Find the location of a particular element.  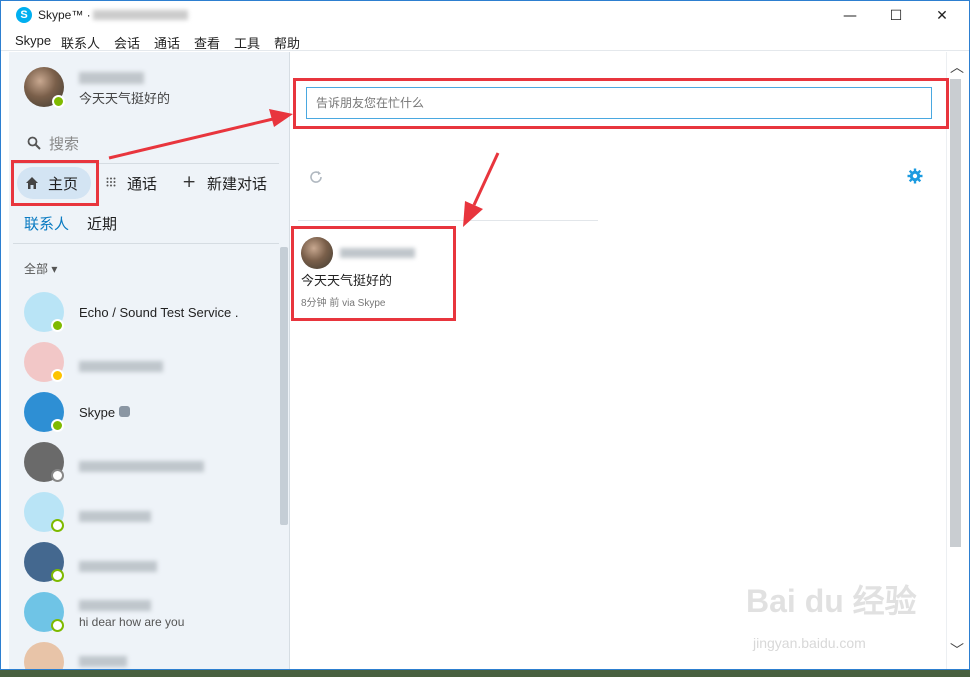

contact-filter-dropdown: 全部 ▾ is located at coordinates (40, 268).